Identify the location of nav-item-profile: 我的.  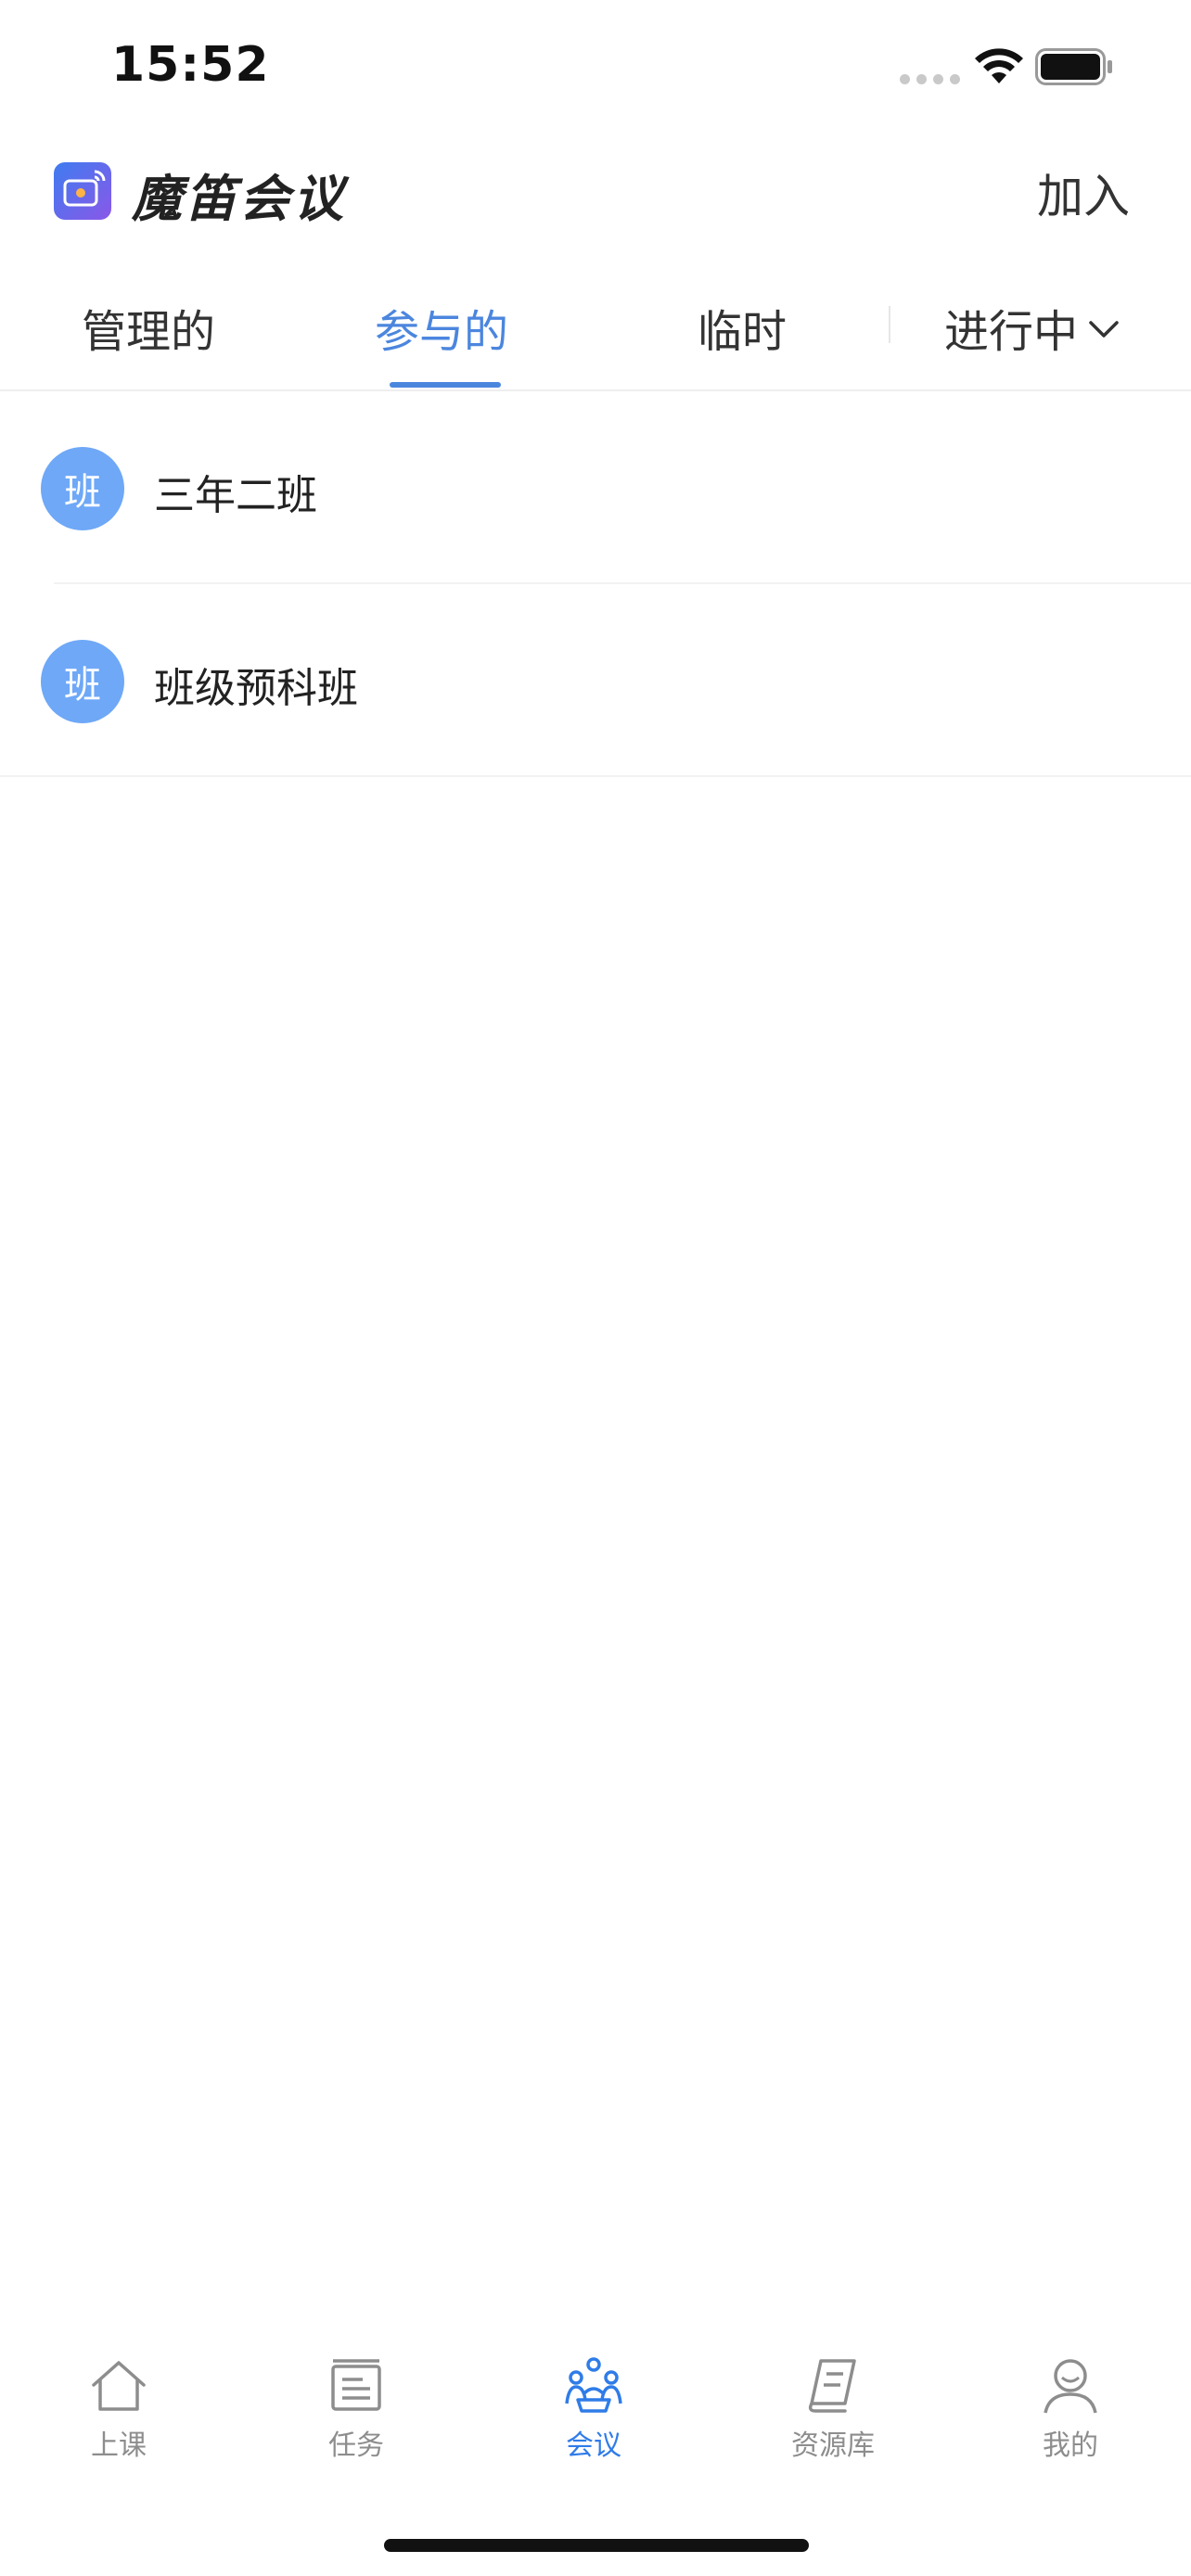
(1070, 2409).